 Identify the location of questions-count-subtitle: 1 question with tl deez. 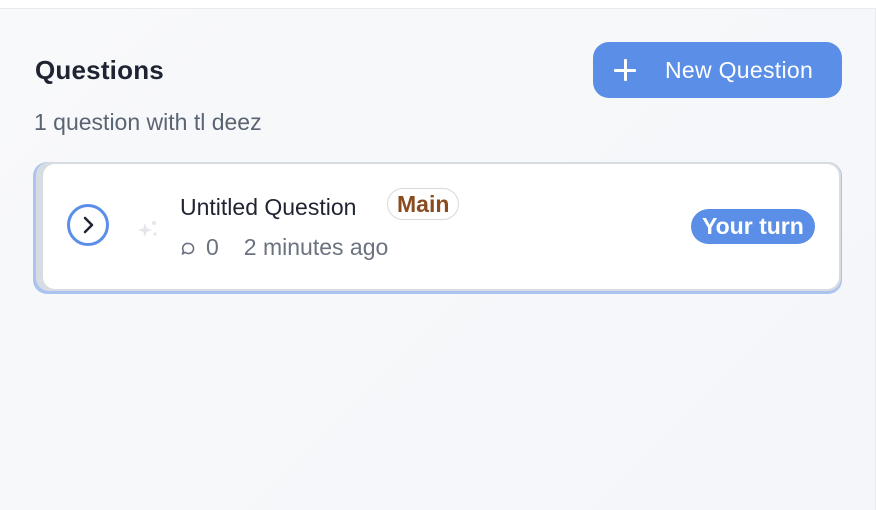
(148, 122).